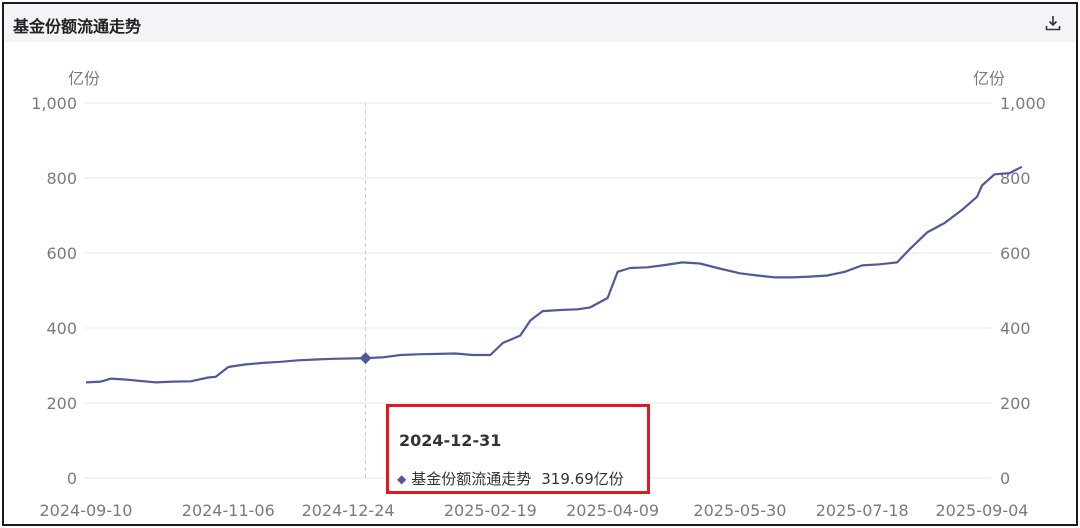 The height and width of the screenshot is (528, 1080). I want to click on y-tick-label-right: 800, so click(1015, 178).